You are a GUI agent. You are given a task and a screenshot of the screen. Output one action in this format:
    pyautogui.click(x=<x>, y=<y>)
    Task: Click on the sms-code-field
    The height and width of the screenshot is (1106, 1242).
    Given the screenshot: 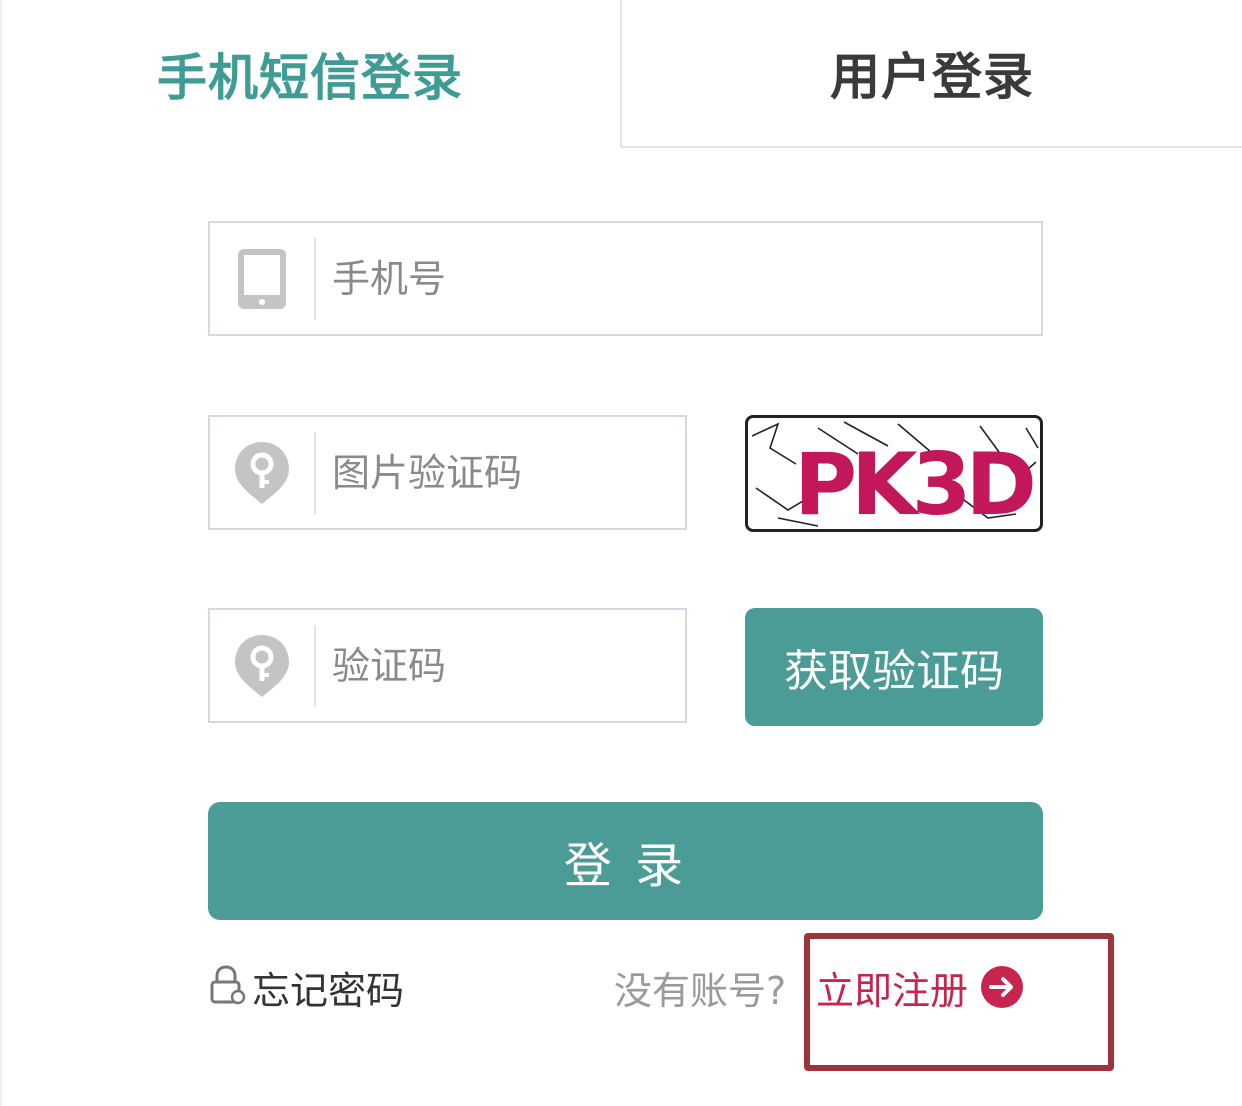 What is the action you would take?
    pyautogui.click(x=506, y=665)
    